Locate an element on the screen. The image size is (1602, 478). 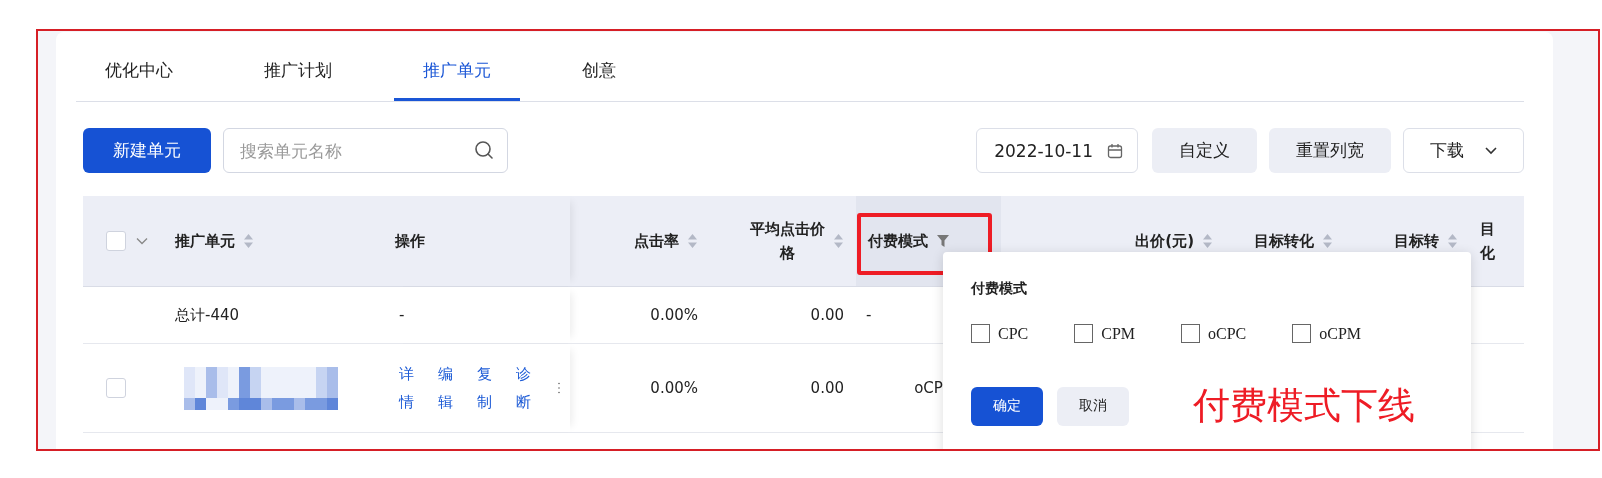
column-header: 付费模式 is located at coordinates (898, 241).